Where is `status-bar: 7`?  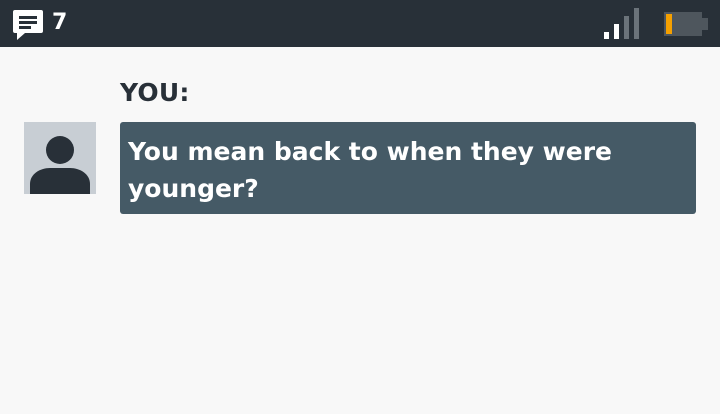 status-bar: 7 is located at coordinates (360, 23).